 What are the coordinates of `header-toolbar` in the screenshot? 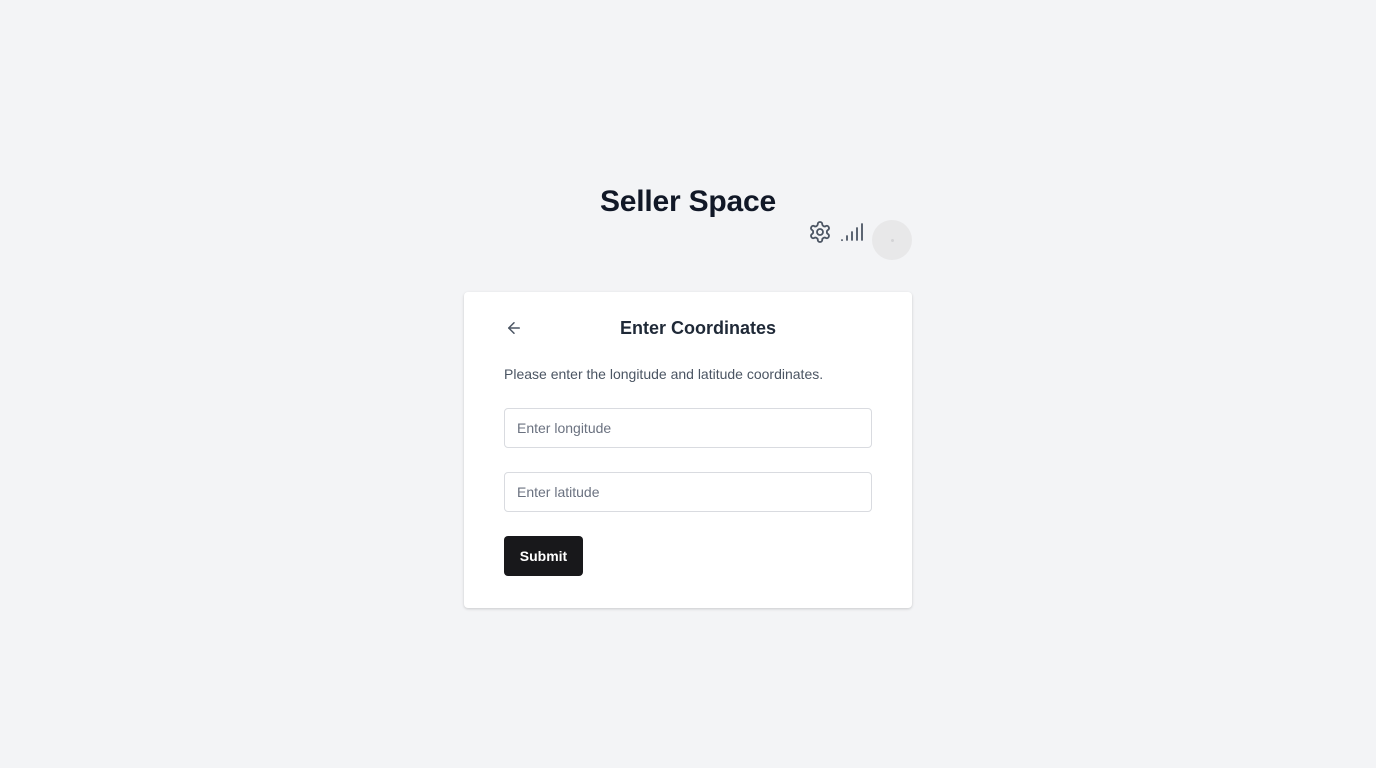 It's located at (860, 240).